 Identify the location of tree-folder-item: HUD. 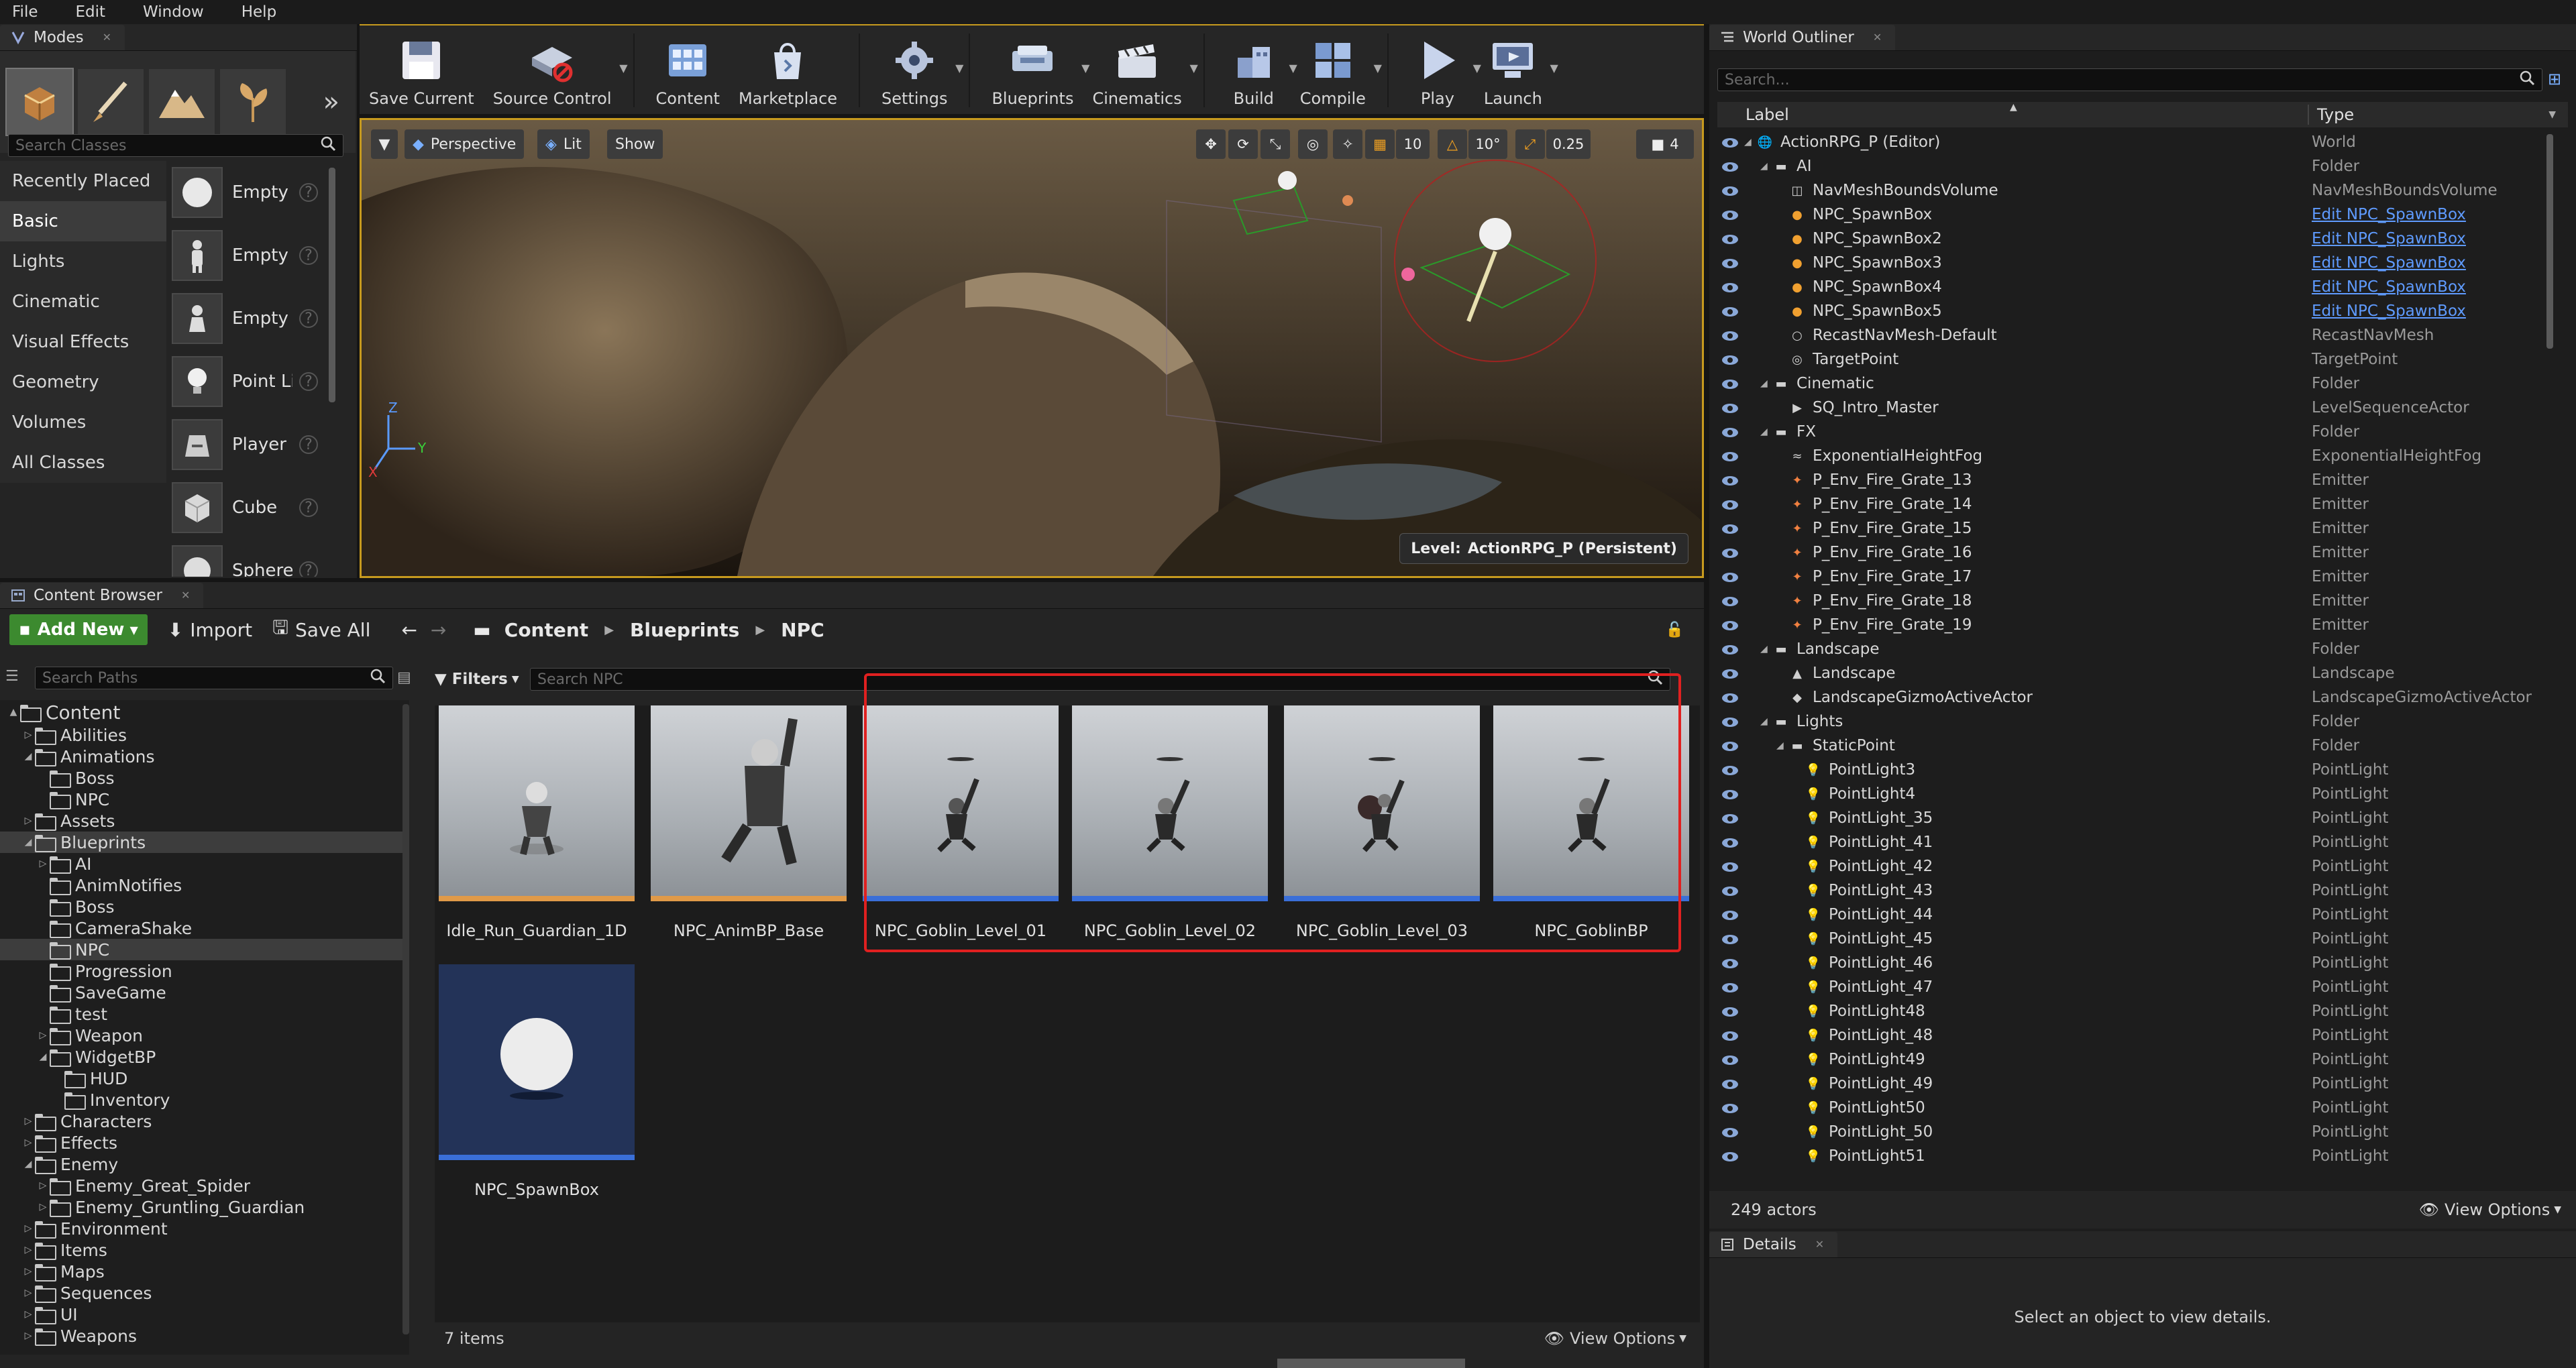
(204, 1078).